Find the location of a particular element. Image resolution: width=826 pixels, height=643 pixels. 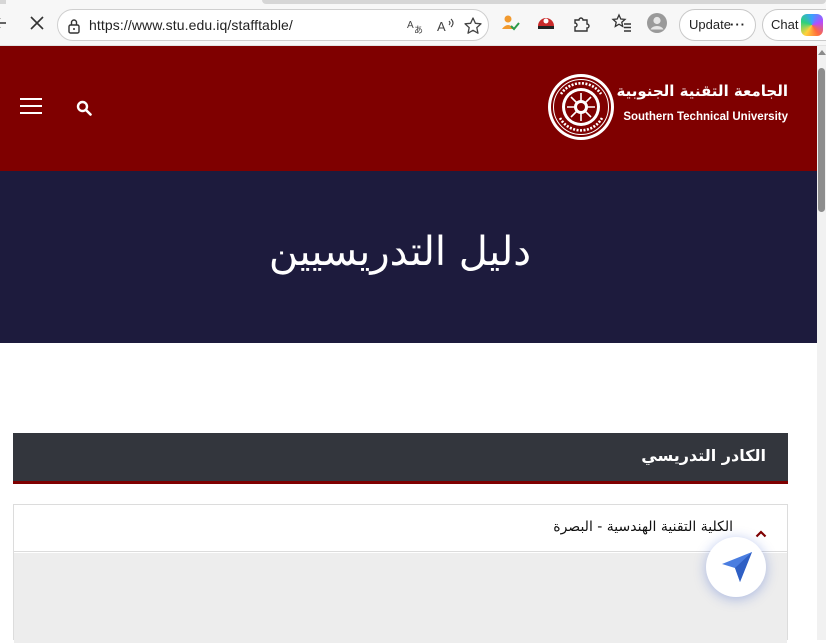

search-icon is located at coordinates (84, 108).